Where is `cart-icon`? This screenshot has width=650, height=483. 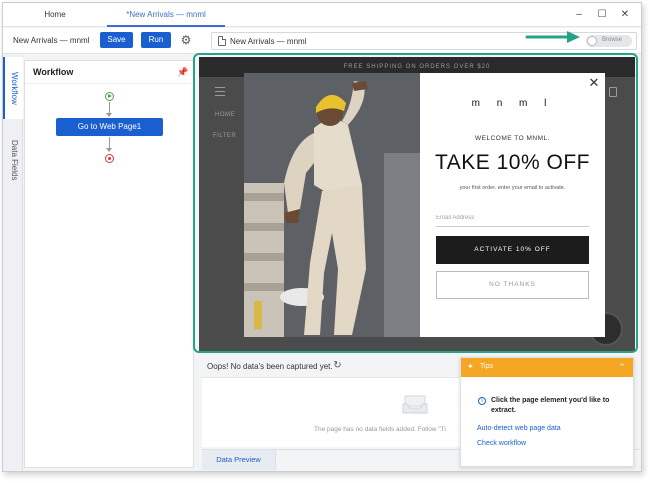 cart-icon is located at coordinates (613, 92).